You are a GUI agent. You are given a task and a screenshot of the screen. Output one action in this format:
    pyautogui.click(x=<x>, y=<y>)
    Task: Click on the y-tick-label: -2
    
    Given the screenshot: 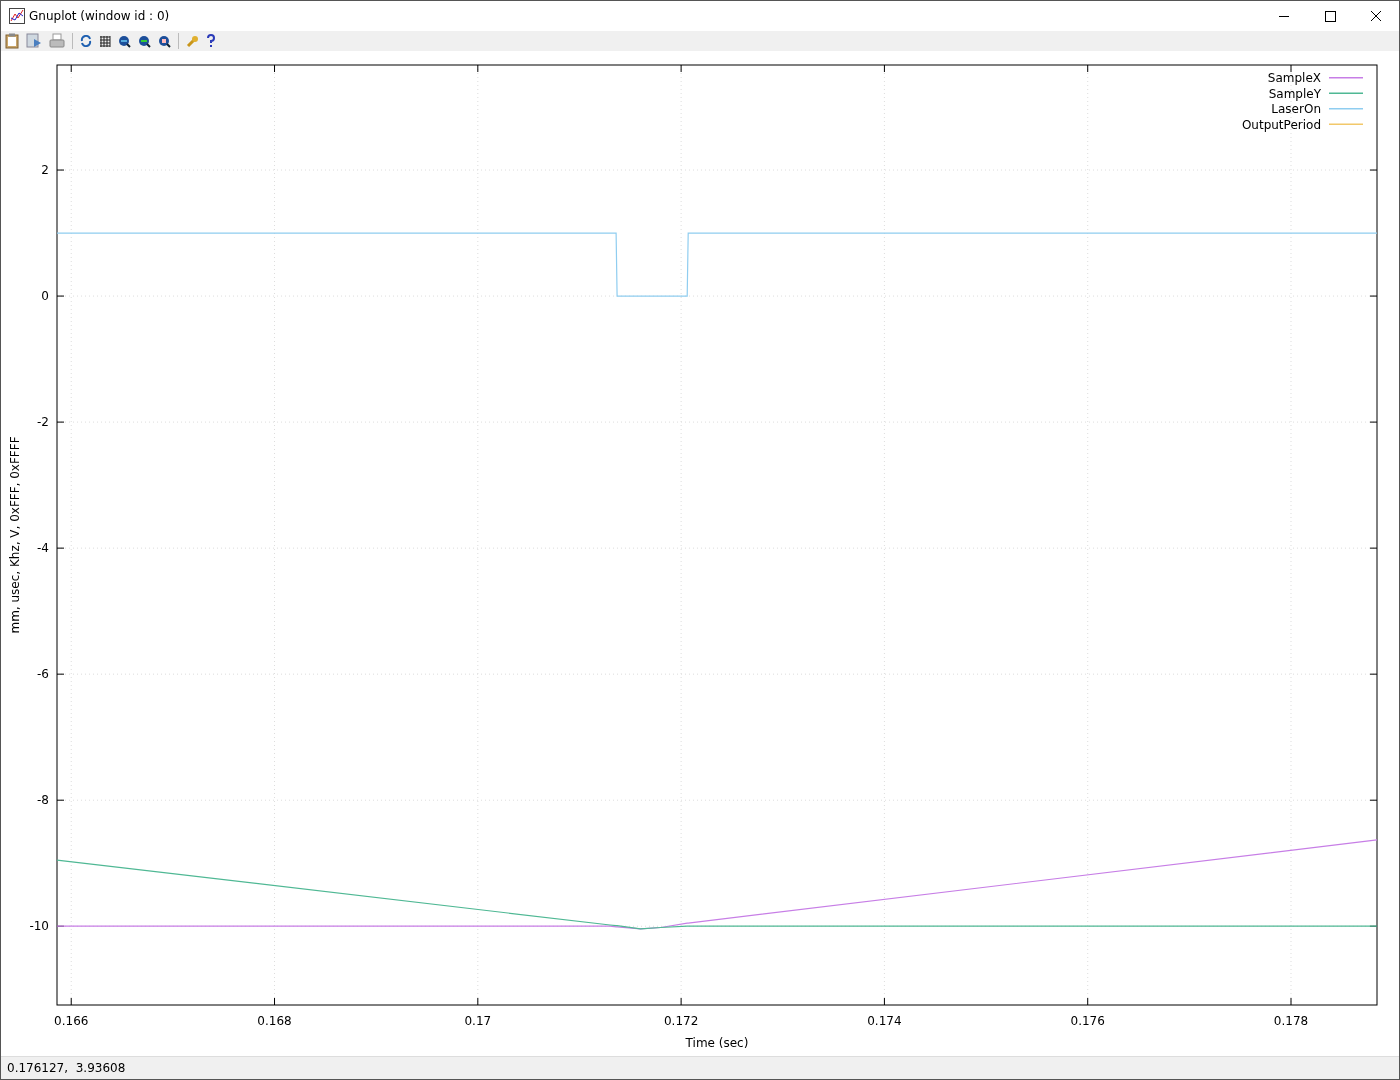 What is the action you would take?
    pyautogui.click(x=43, y=422)
    